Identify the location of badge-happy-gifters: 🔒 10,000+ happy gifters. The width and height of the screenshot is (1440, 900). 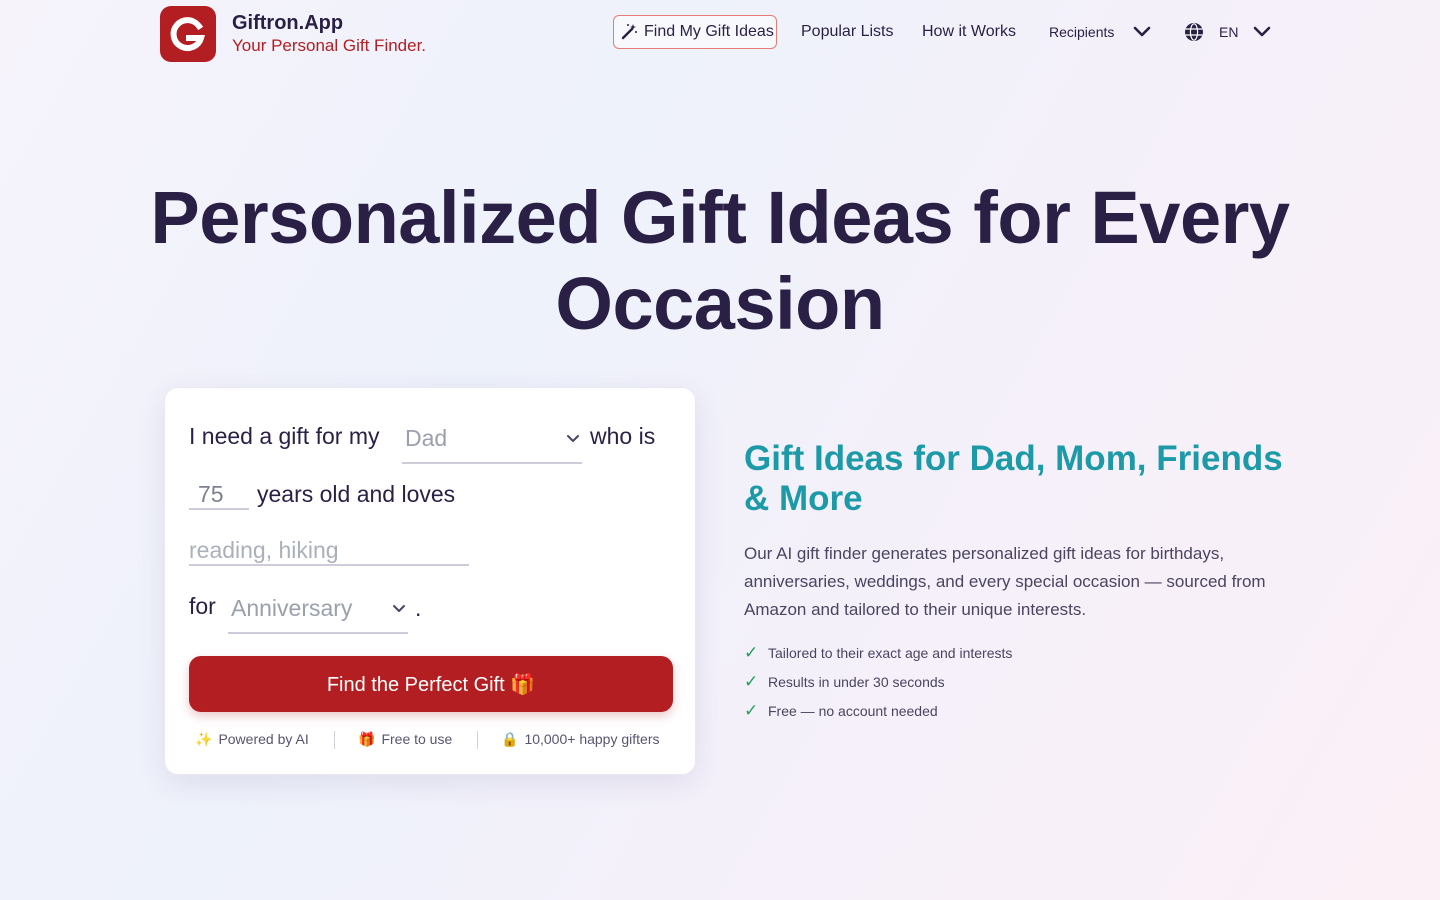
(580, 739).